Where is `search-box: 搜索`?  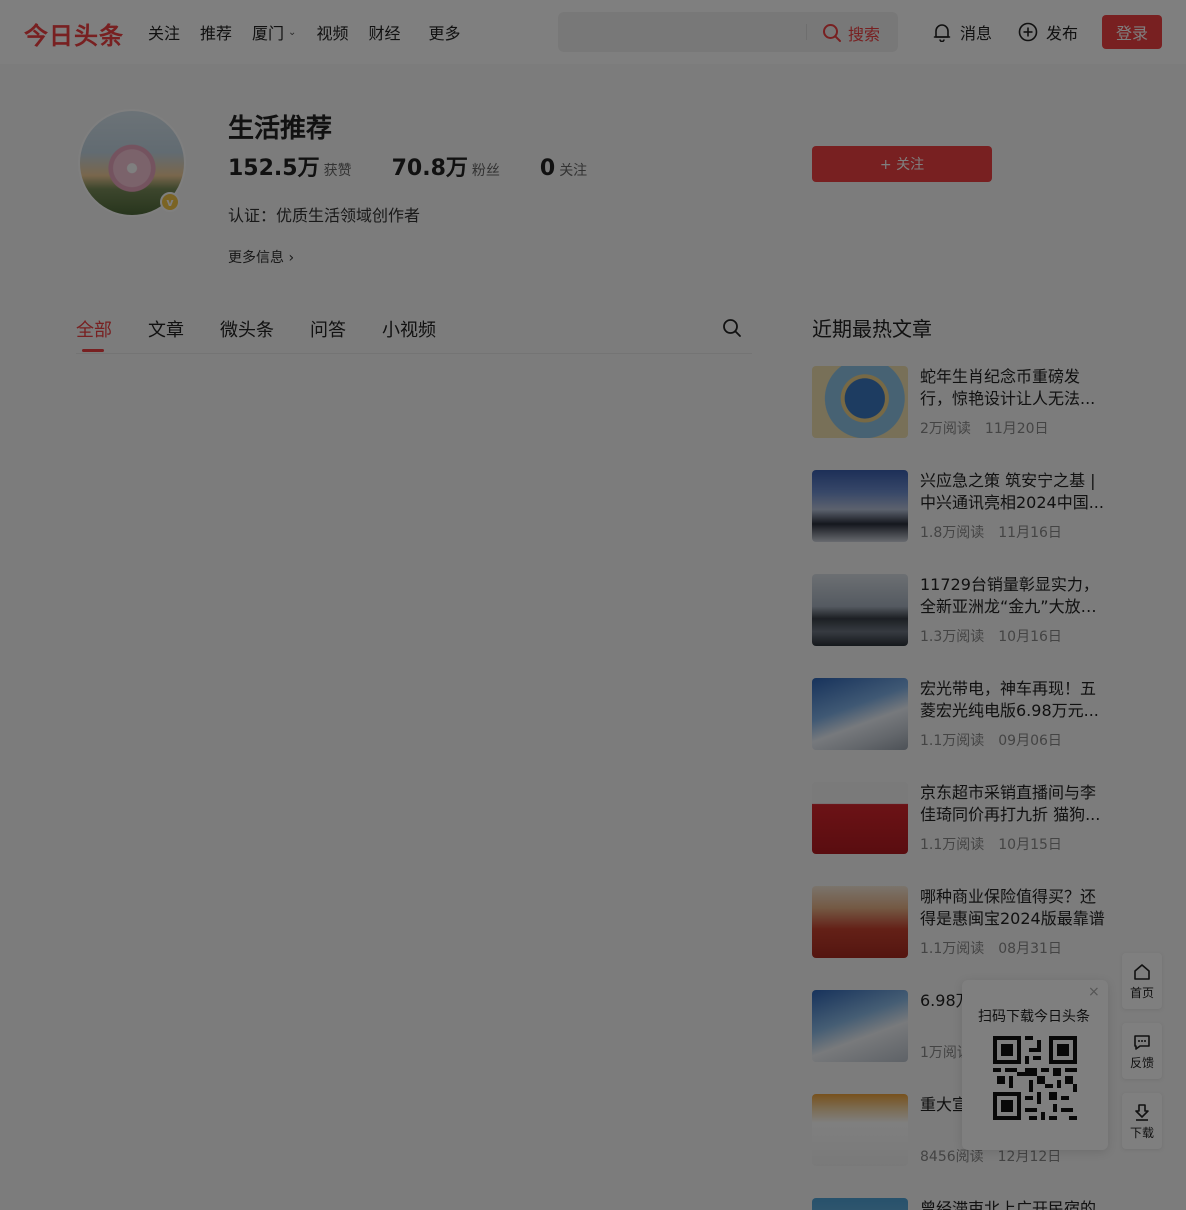
search-box: 搜索 is located at coordinates (728, 32).